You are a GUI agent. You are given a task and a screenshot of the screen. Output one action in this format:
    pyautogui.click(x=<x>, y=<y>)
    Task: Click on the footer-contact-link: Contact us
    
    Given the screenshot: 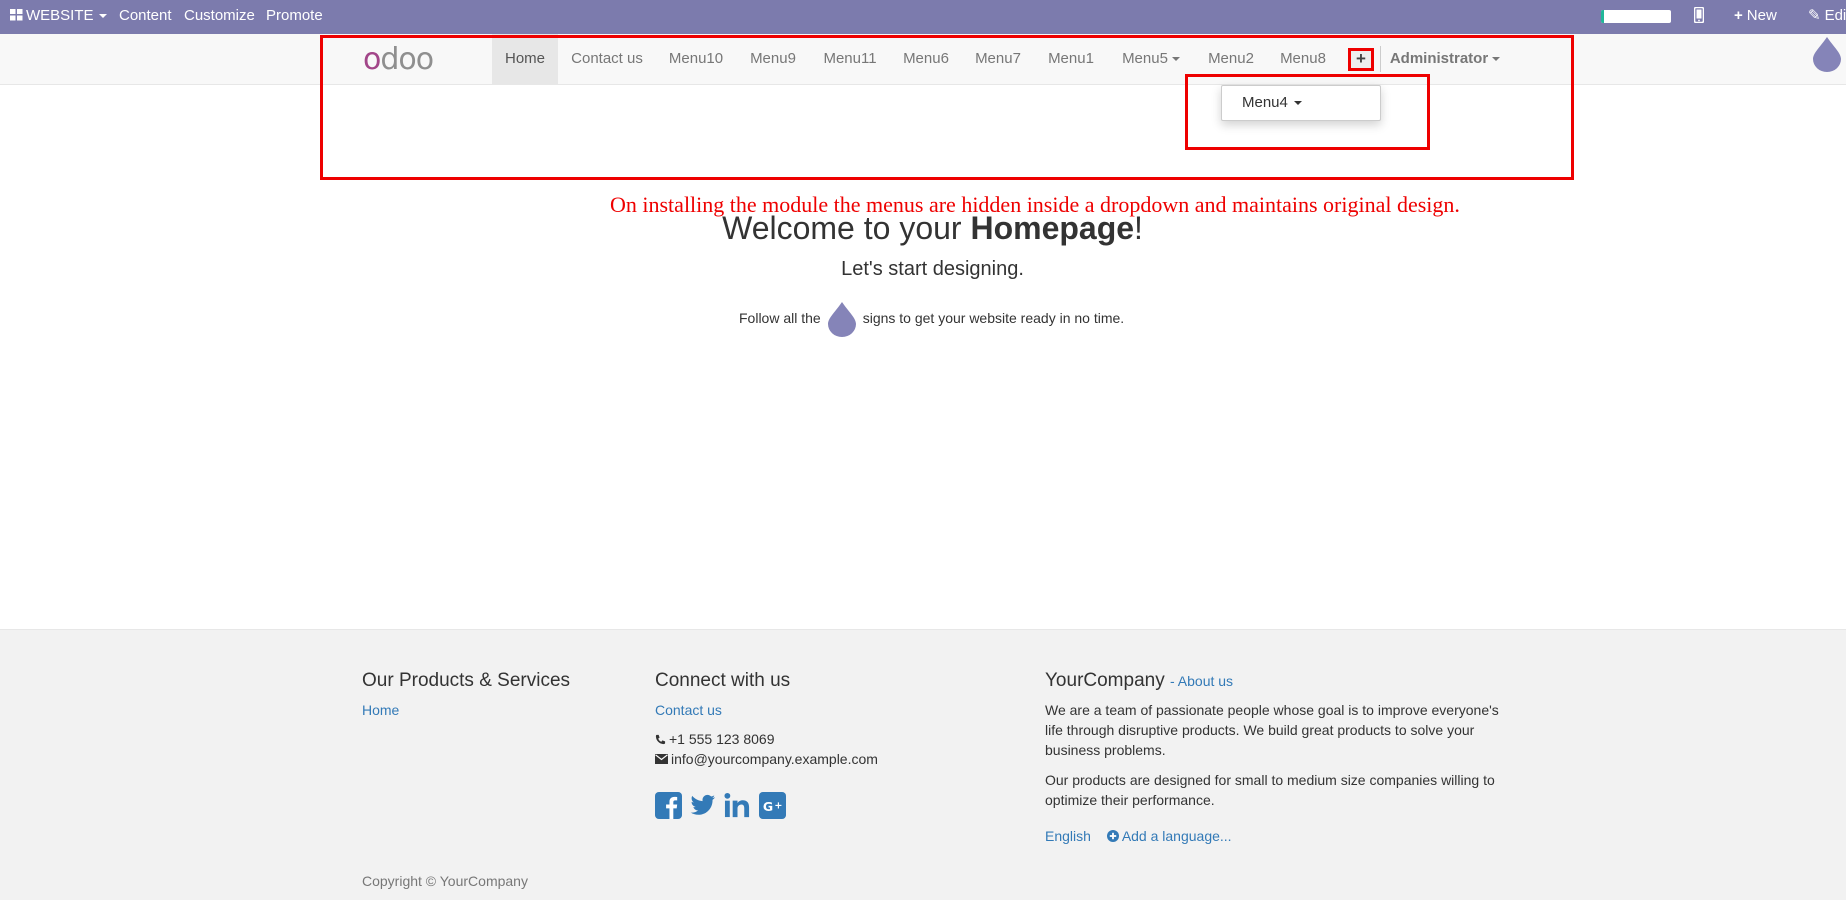 What is the action you would take?
    pyautogui.click(x=688, y=710)
    